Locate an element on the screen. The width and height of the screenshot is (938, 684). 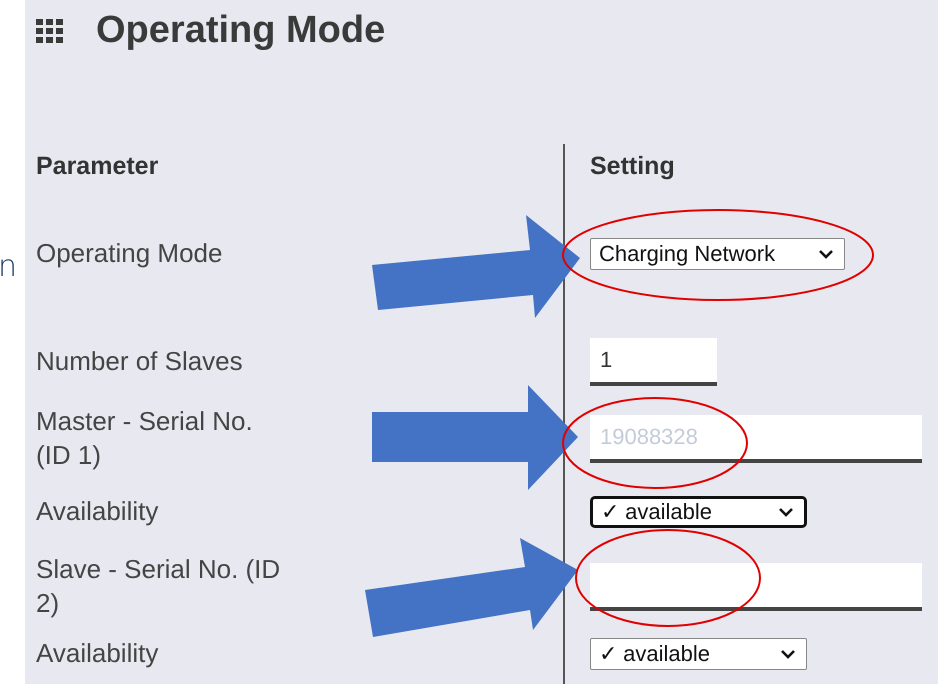
grid-icon is located at coordinates (50, 30).